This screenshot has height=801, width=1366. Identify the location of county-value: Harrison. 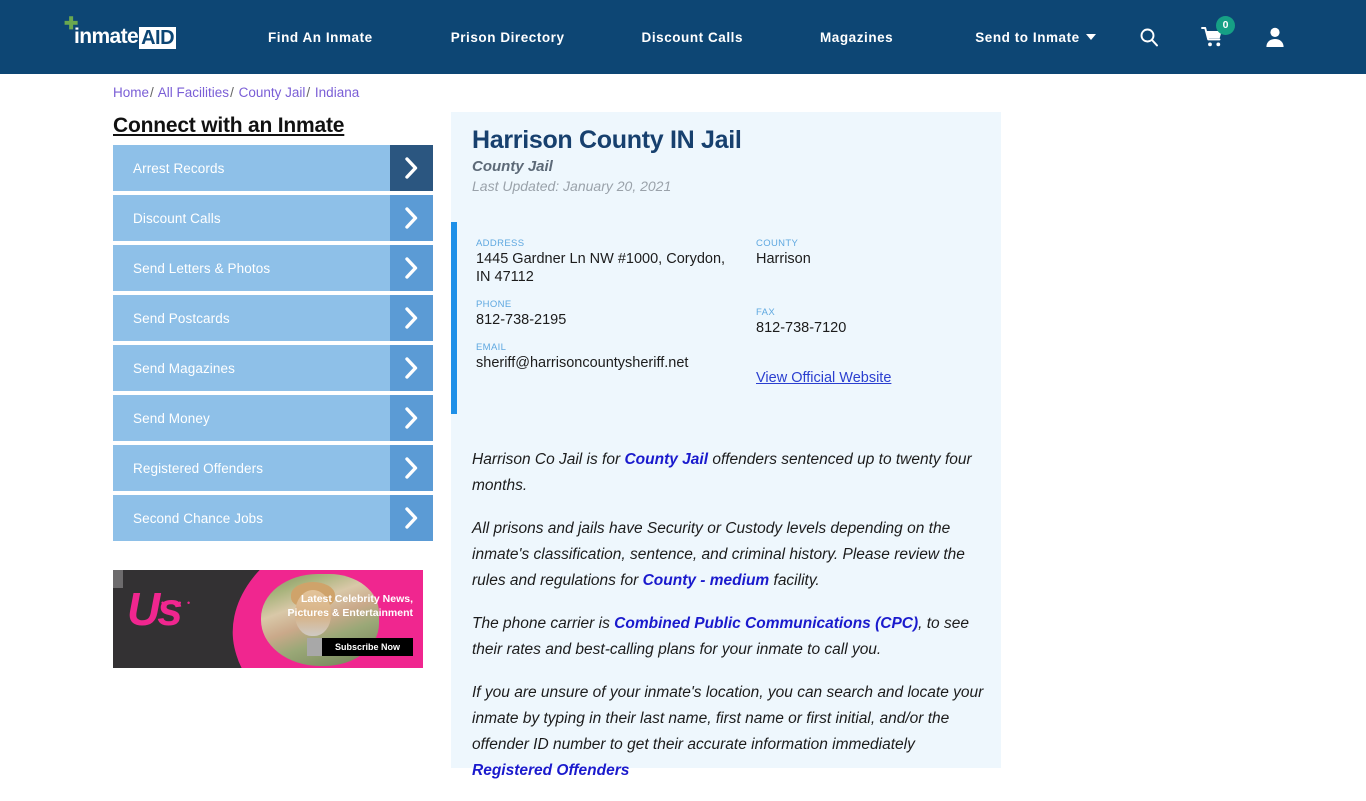
(783, 259).